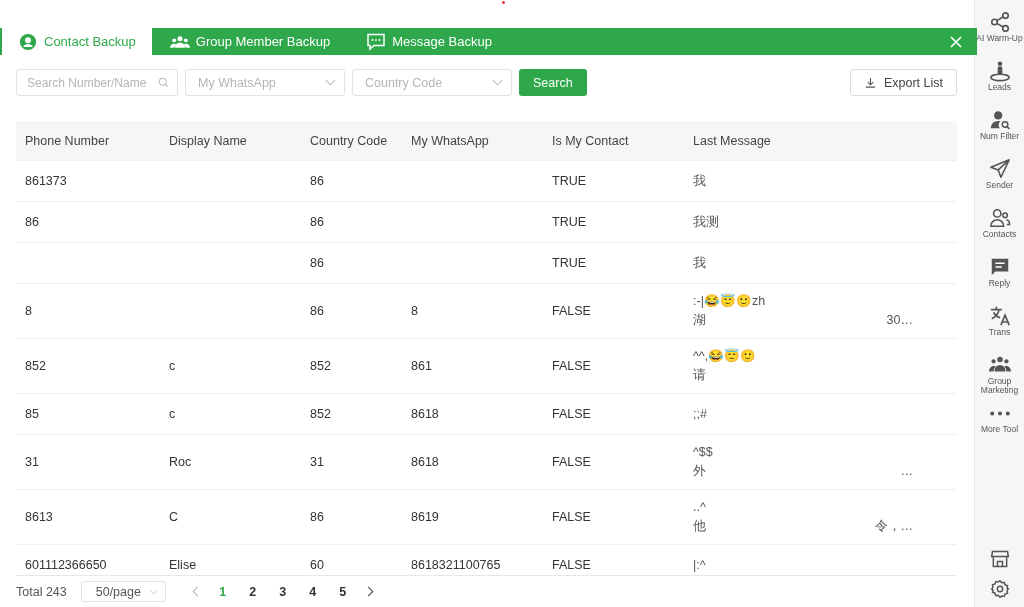 The image size is (1024, 607). Describe the element at coordinates (999, 71) in the screenshot. I see `person-pin-icon` at that location.